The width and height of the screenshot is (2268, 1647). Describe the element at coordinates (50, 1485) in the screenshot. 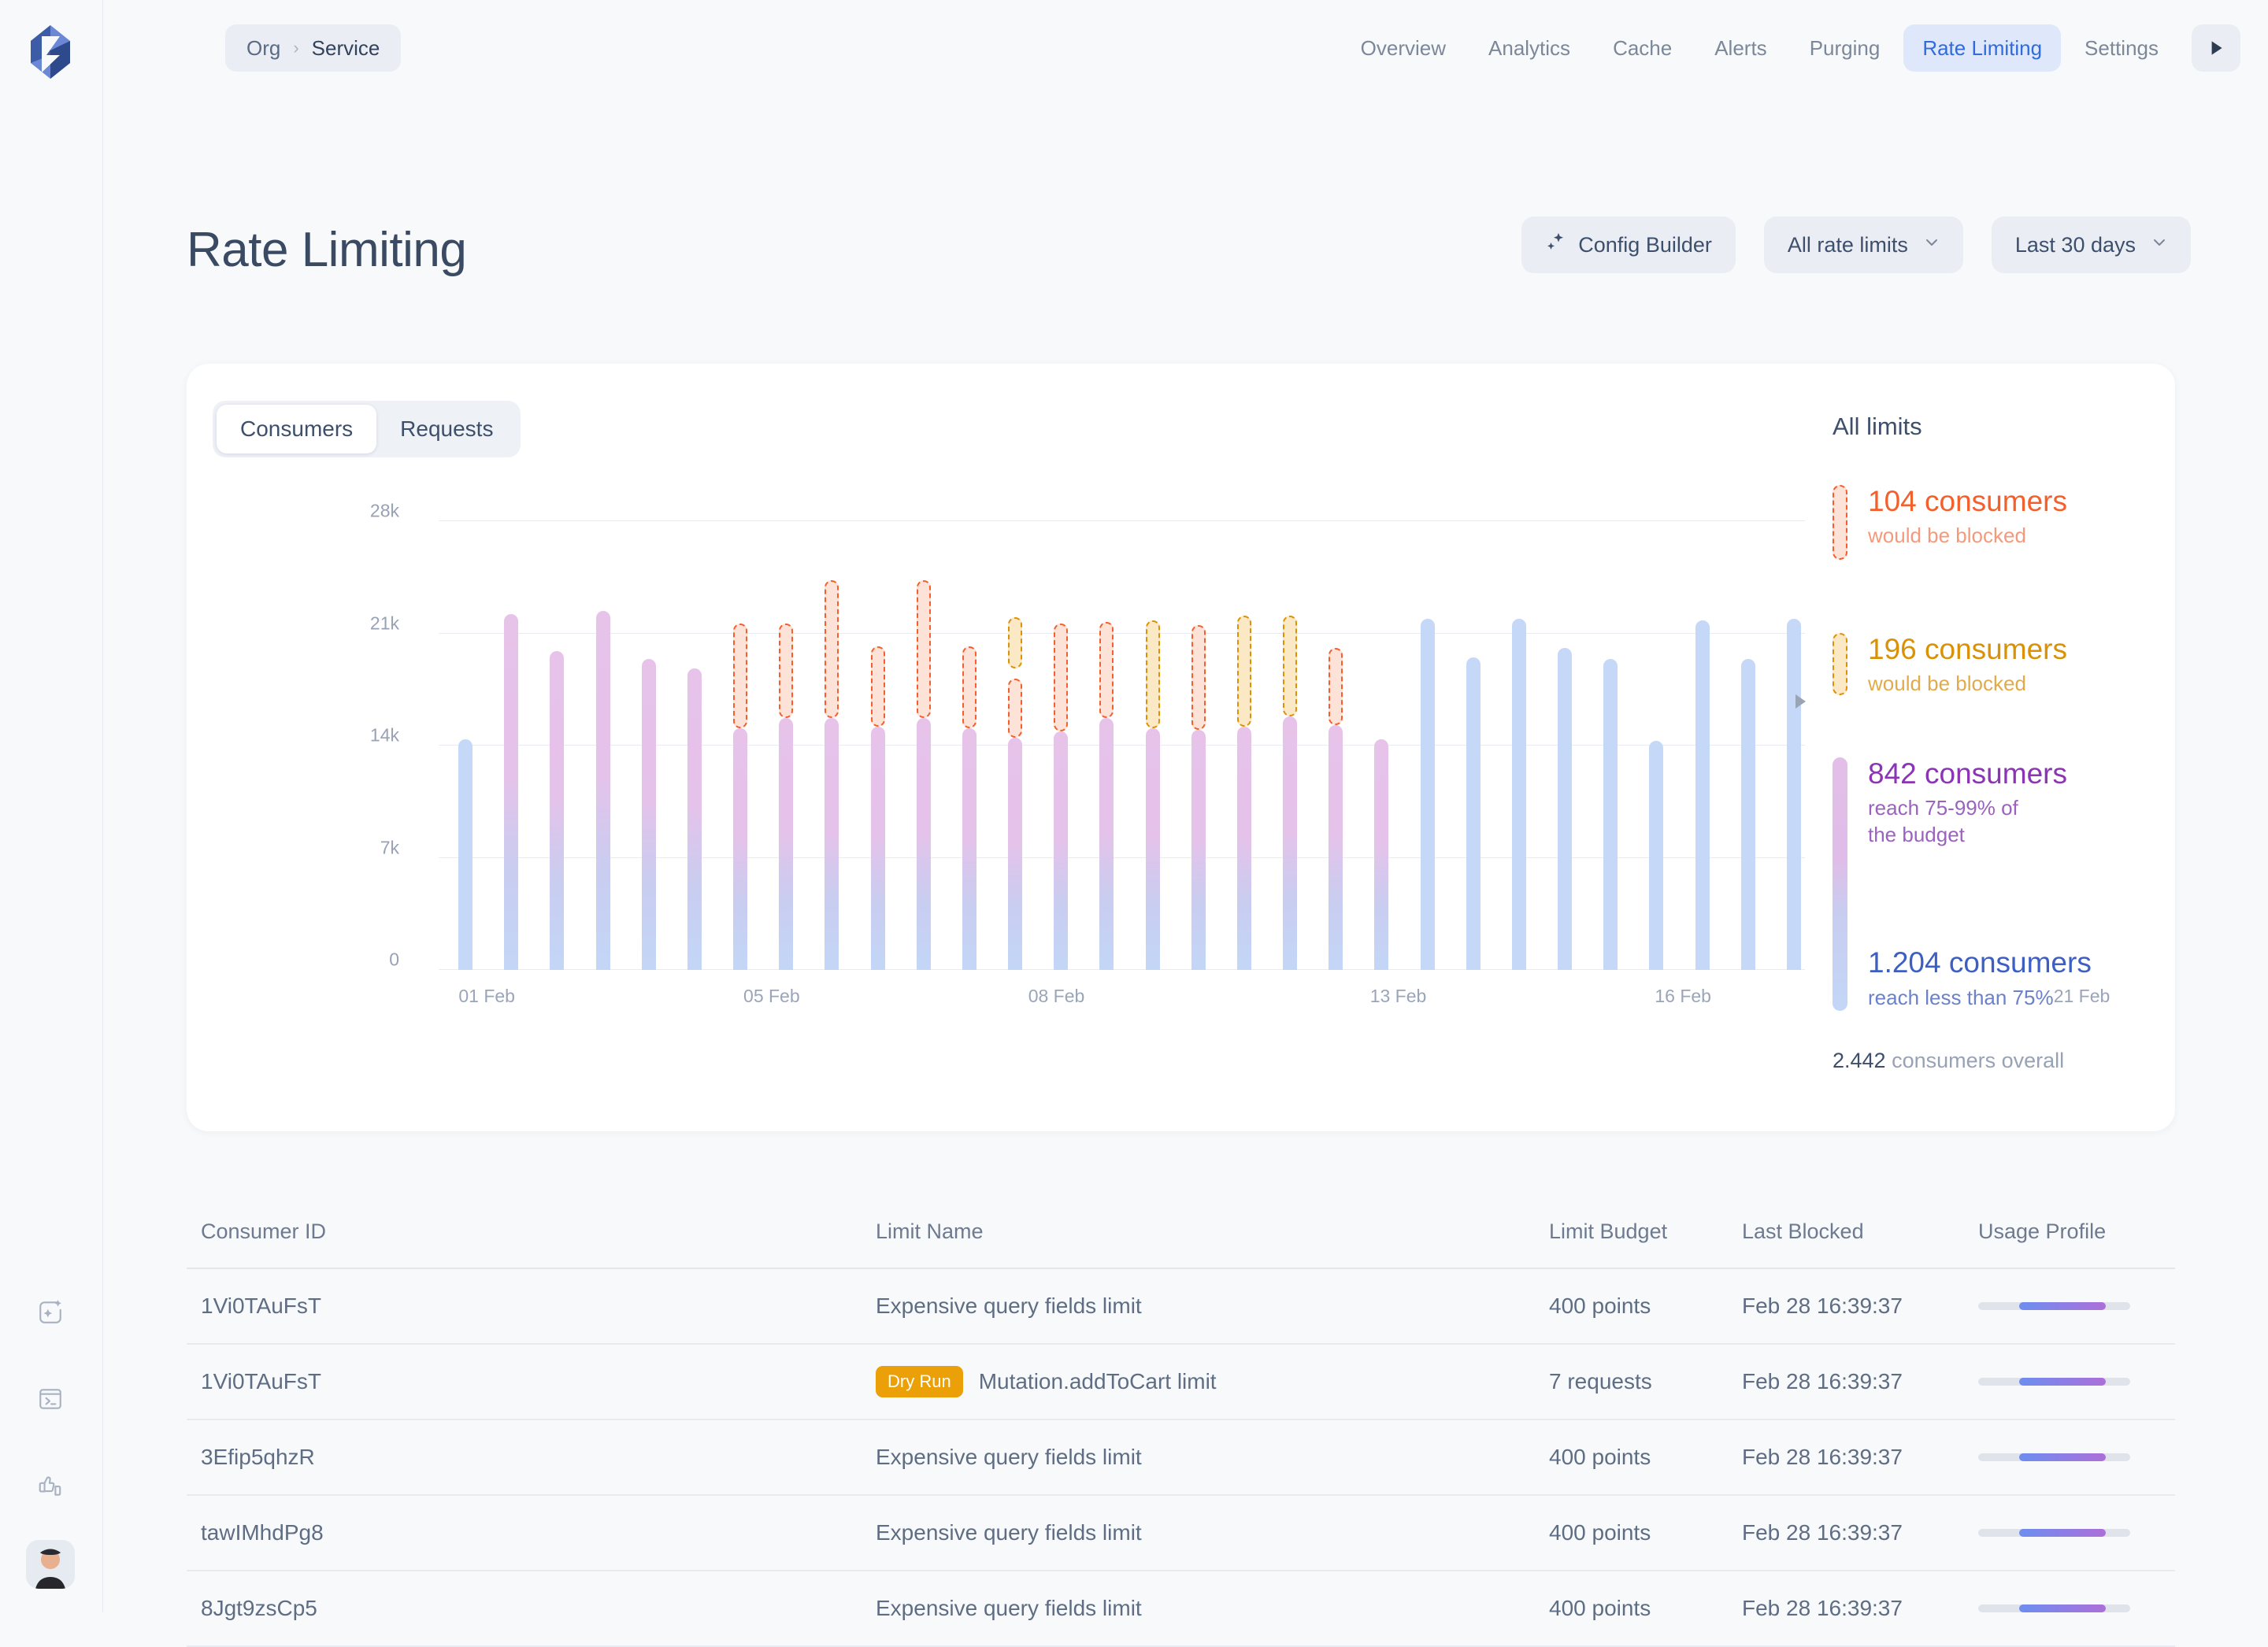

I see `feedback-thumbs-icon` at that location.